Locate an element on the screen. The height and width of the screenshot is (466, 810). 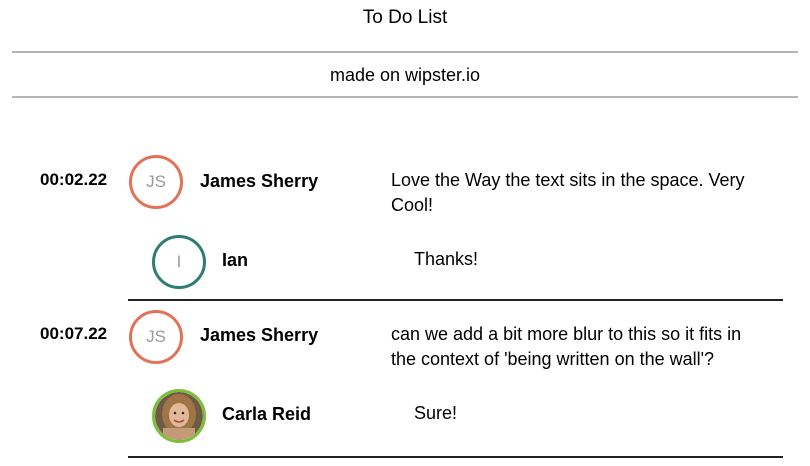
reply-text: Sure! is located at coordinates (436, 413).